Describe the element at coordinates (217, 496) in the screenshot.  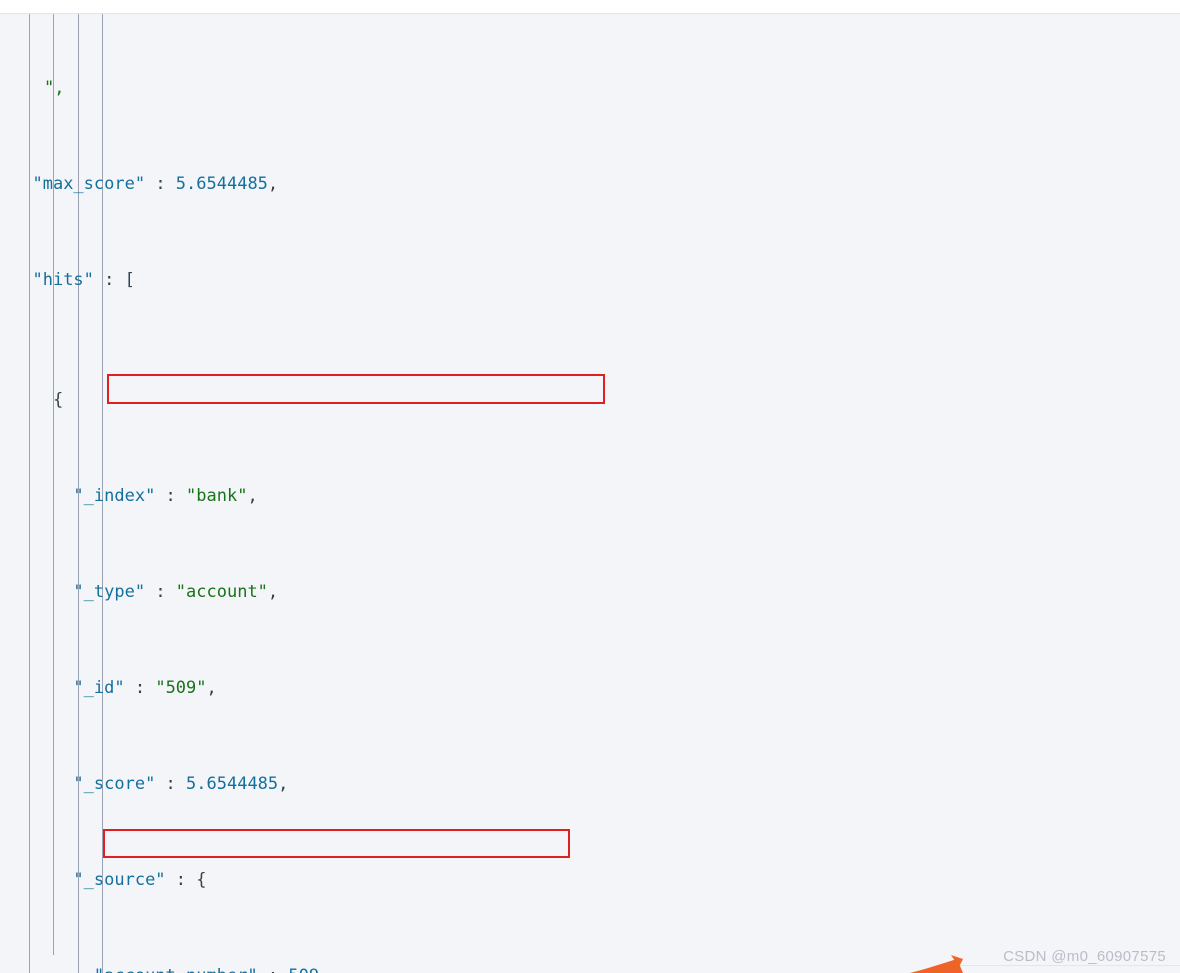
I see `value-index: "bank"` at that location.